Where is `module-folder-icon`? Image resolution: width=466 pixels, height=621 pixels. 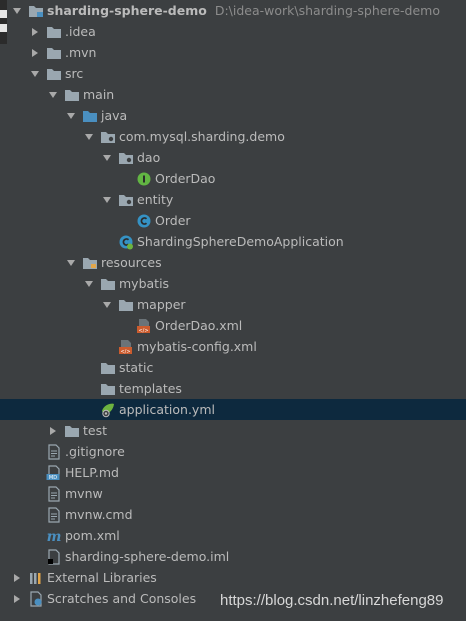
module-folder-icon is located at coordinates (36, 11).